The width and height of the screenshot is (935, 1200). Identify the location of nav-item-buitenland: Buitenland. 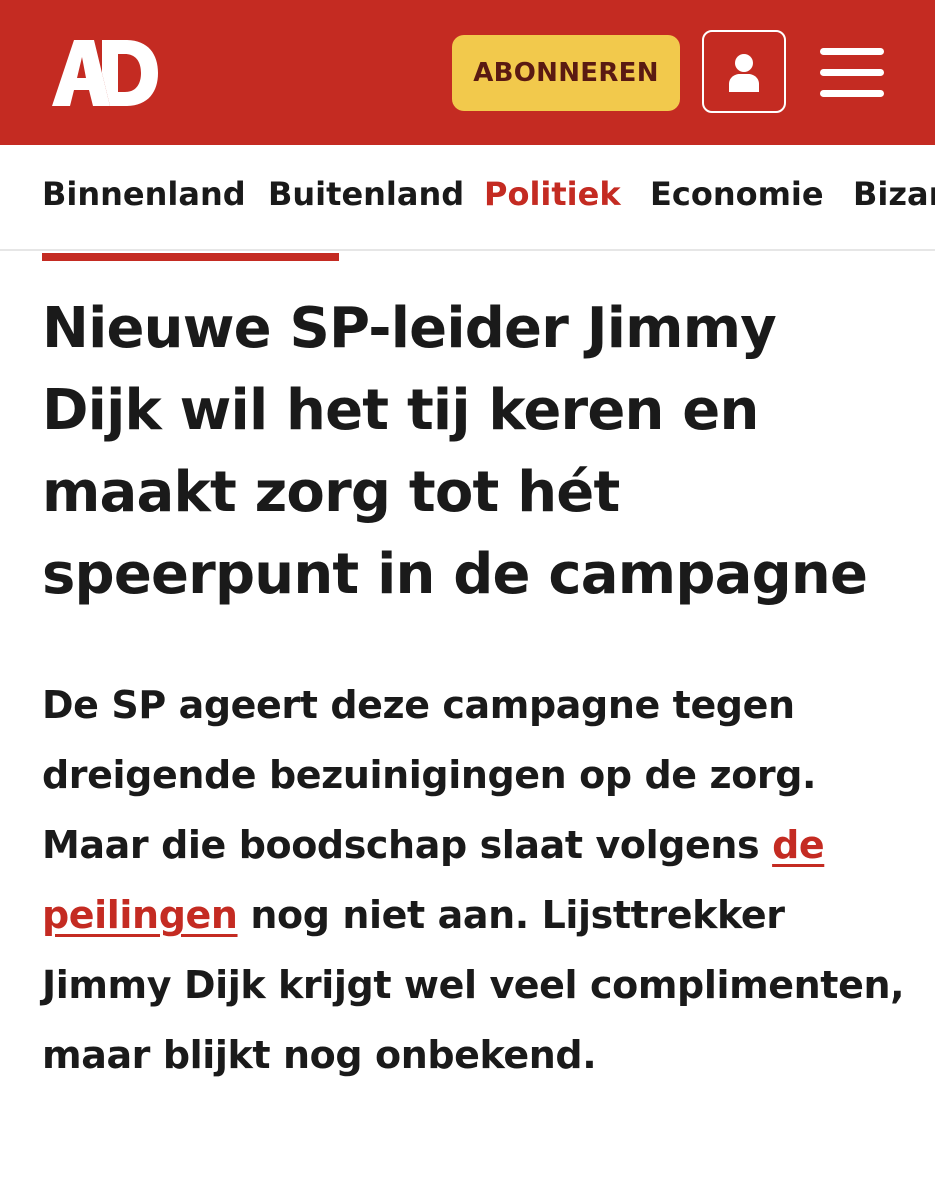
(366, 194).